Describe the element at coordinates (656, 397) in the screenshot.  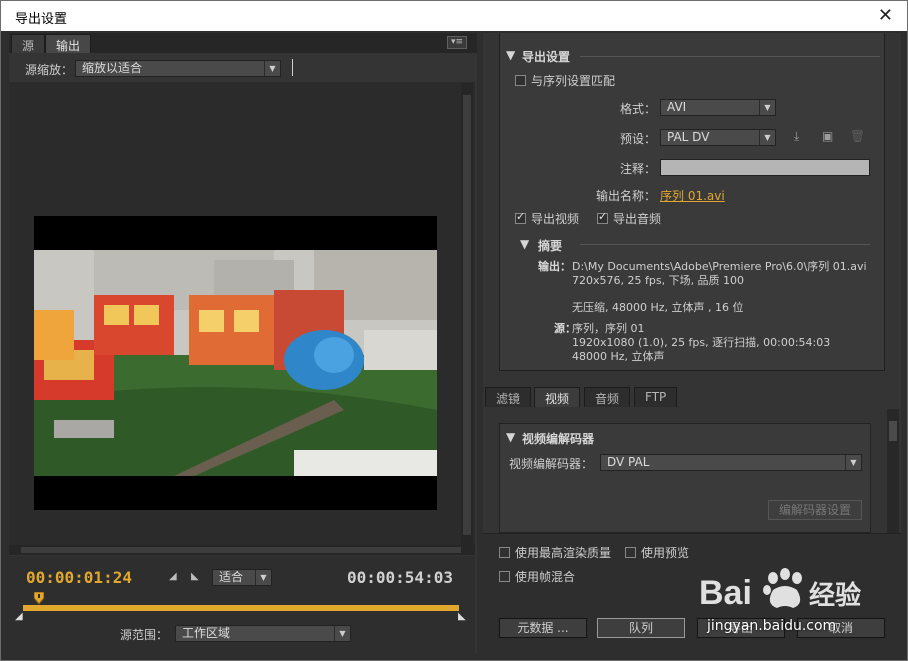
I see `tab-ftp: FTP` at that location.